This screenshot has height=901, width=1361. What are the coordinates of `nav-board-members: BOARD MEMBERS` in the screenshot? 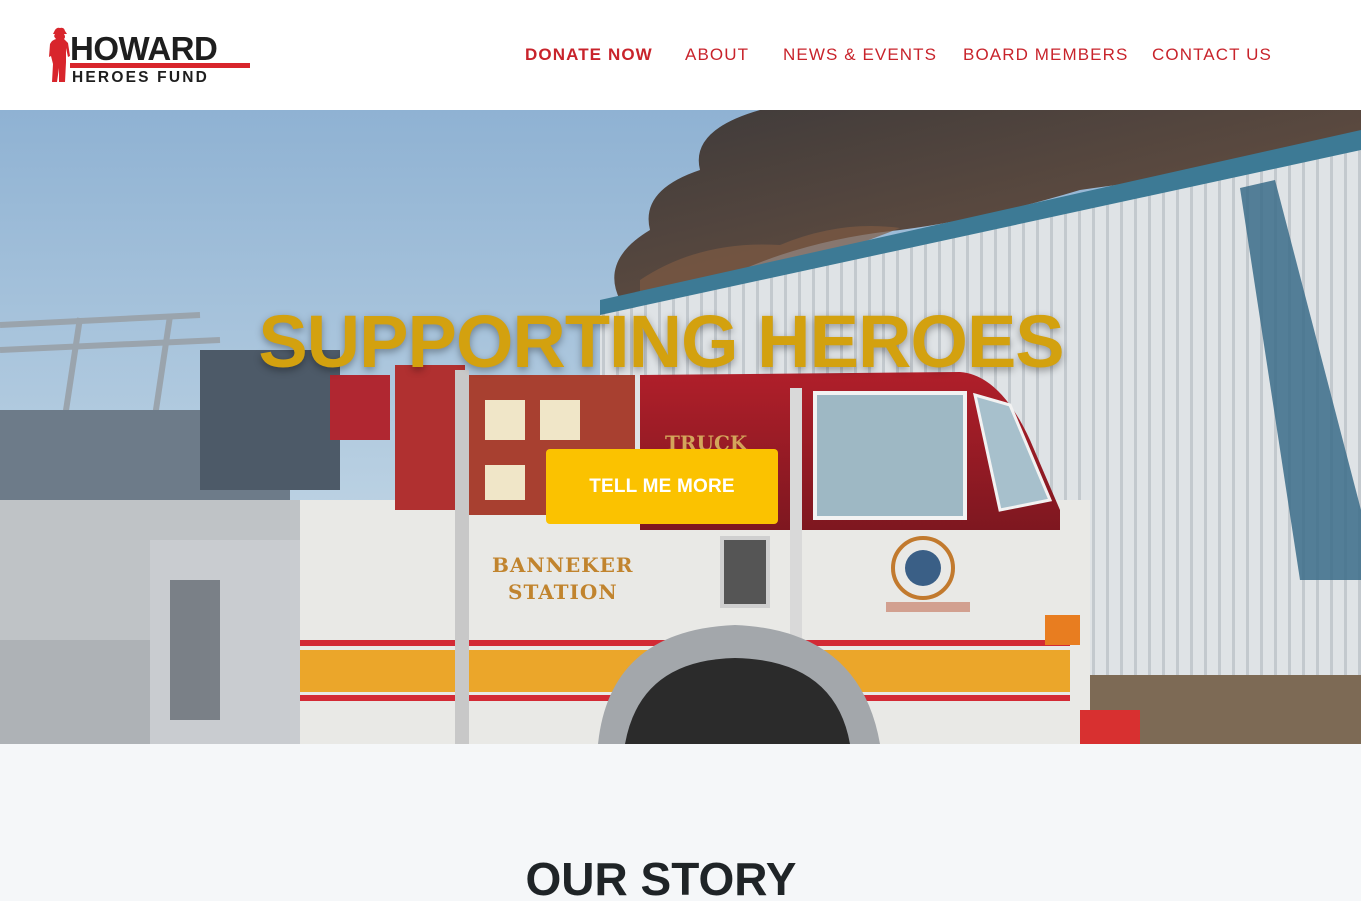 It's located at (1045, 55).